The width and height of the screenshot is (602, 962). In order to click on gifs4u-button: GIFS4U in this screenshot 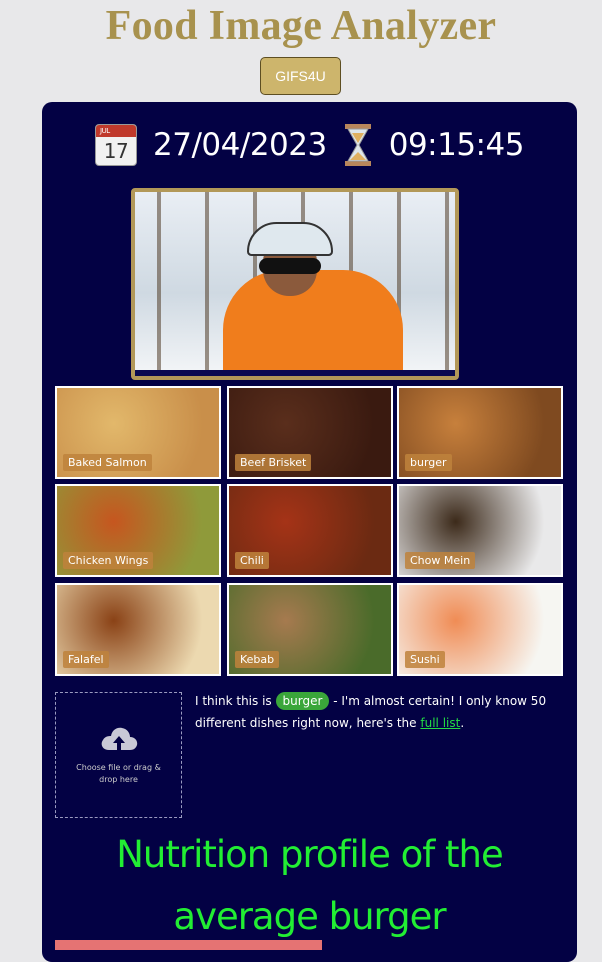, I will do `click(300, 76)`.